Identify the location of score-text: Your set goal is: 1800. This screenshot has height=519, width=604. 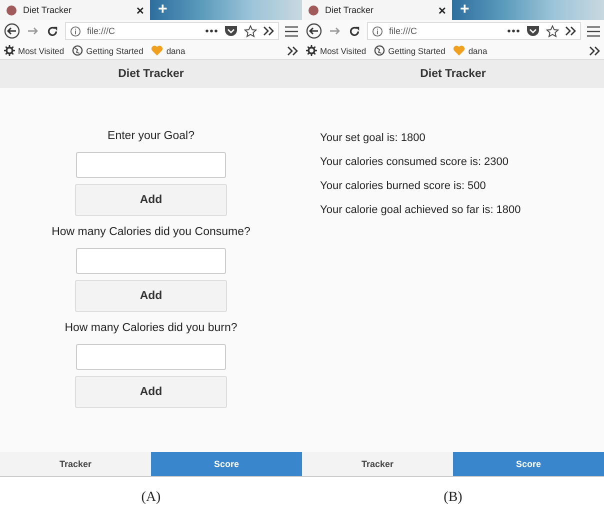
(373, 138).